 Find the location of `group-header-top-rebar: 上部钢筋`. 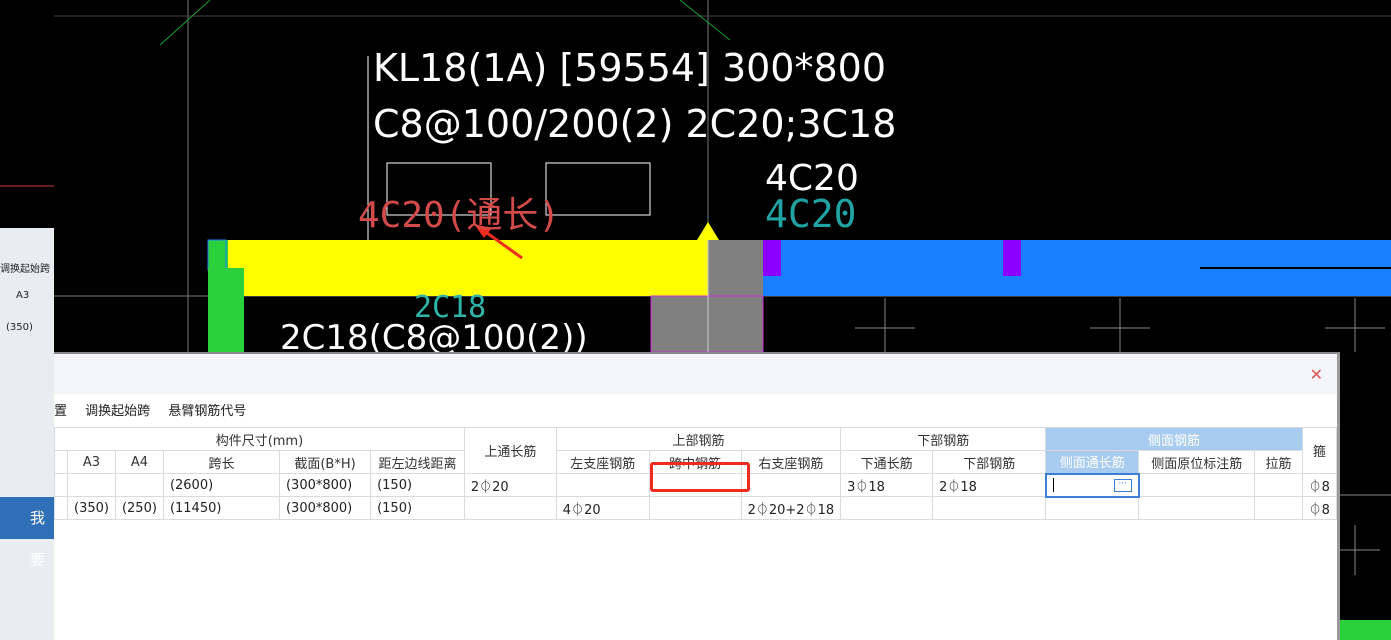

group-header-top-rebar: 上部钢筋 is located at coordinates (698, 439).